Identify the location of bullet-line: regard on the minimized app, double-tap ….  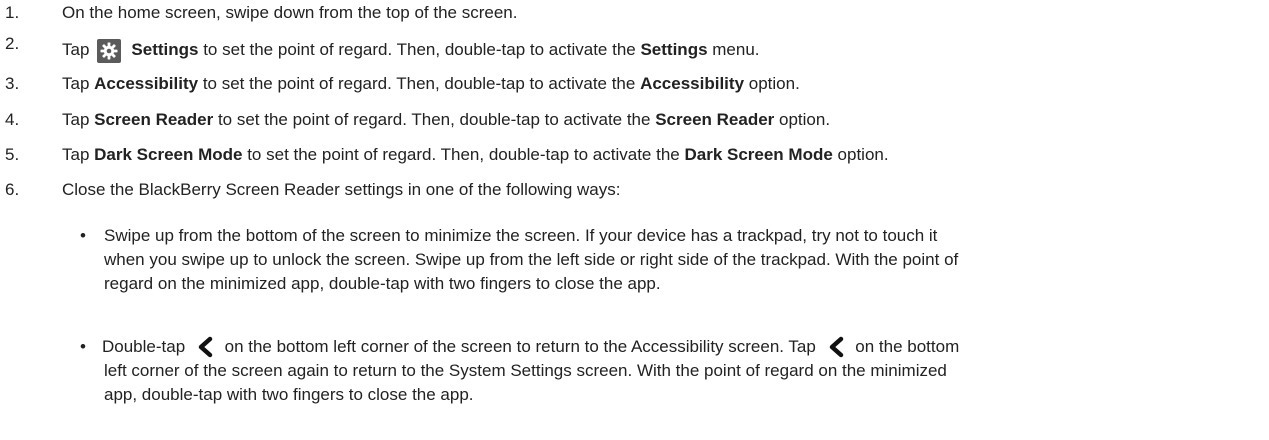
(382, 283).